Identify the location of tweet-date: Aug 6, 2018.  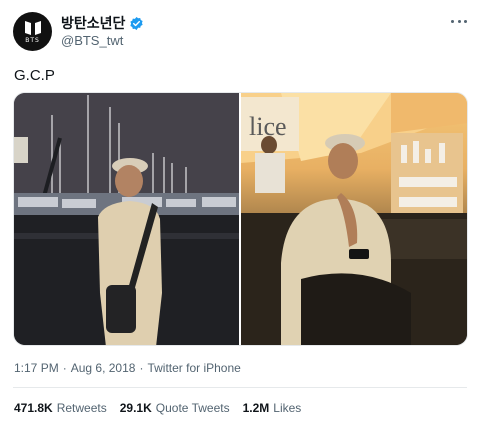
(103, 368).